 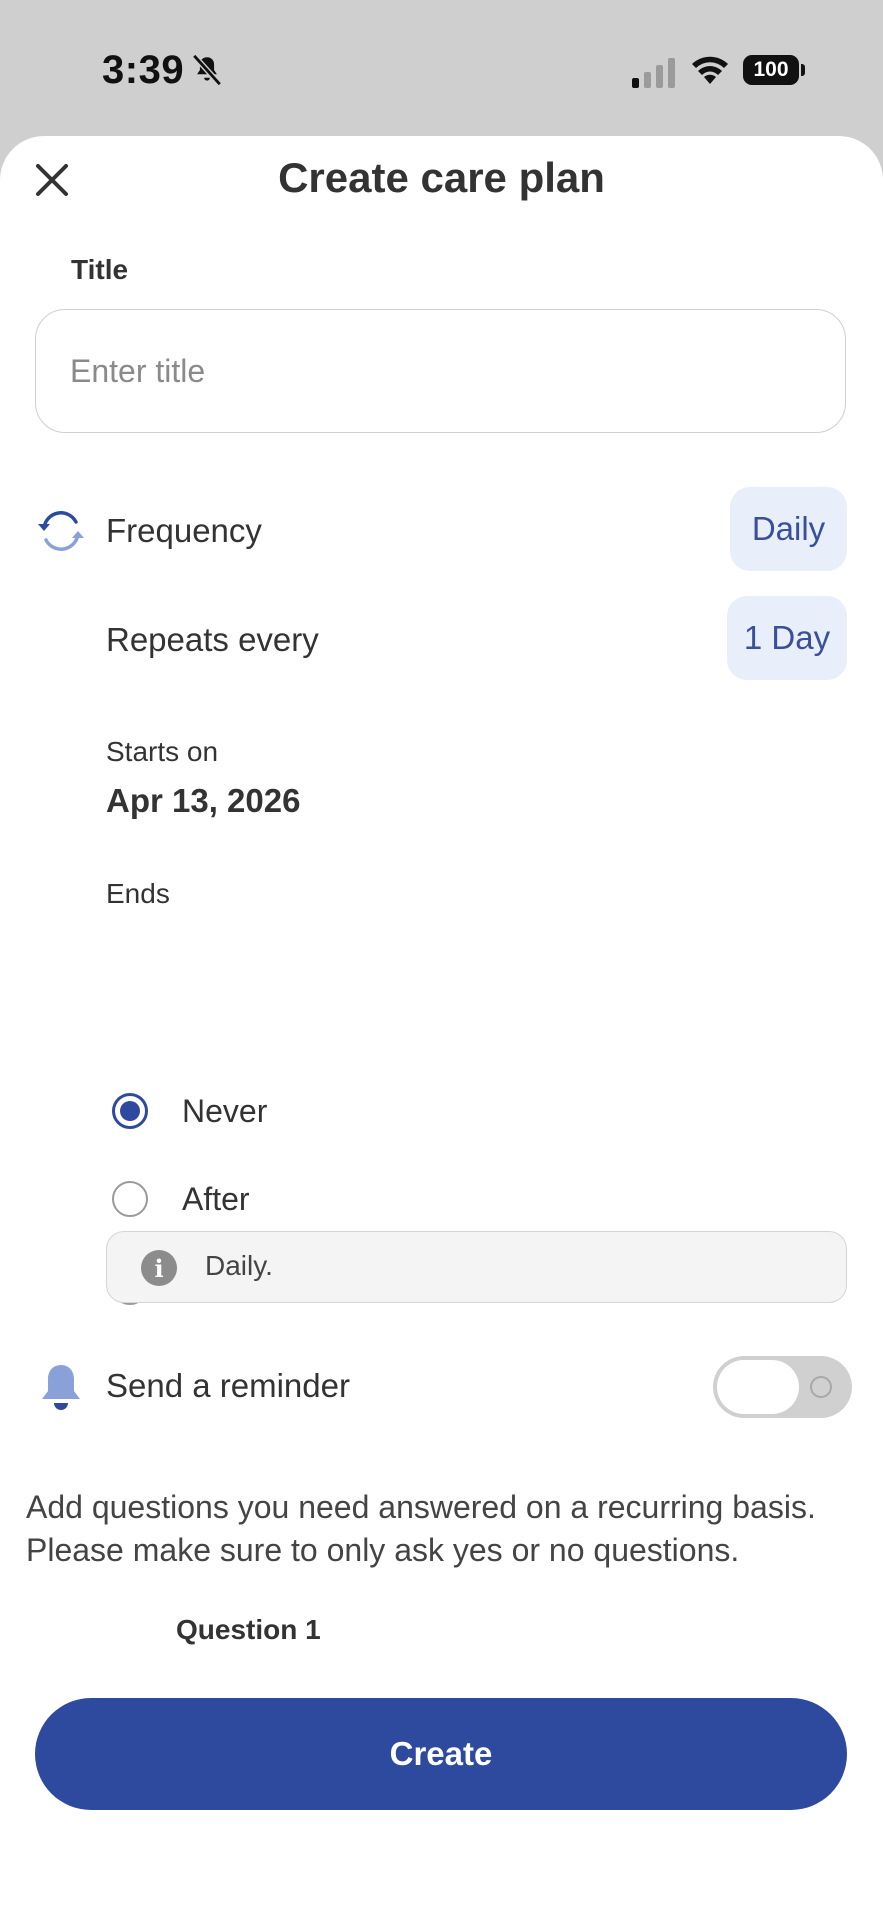 I want to click on ends-option-never: Never, so click(x=189, y=1111).